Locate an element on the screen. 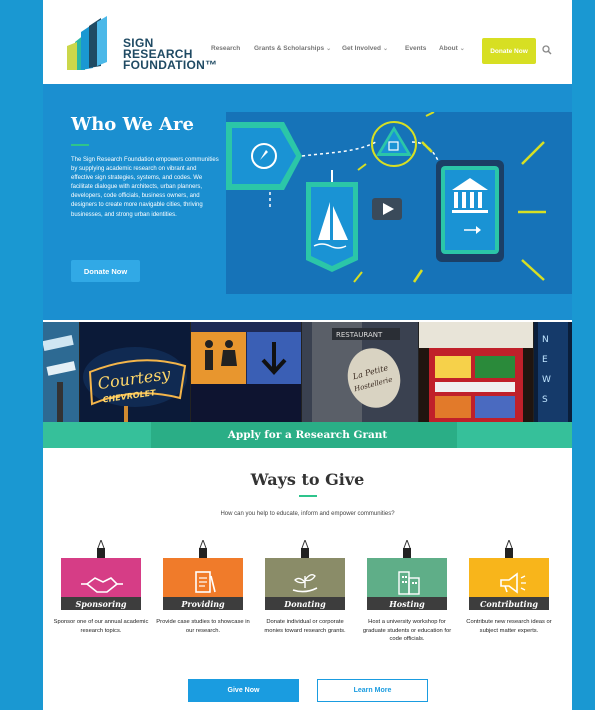 This screenshot has height=710, width=595. led-sign-photo: N E W S is located at coordinates (553, 372).